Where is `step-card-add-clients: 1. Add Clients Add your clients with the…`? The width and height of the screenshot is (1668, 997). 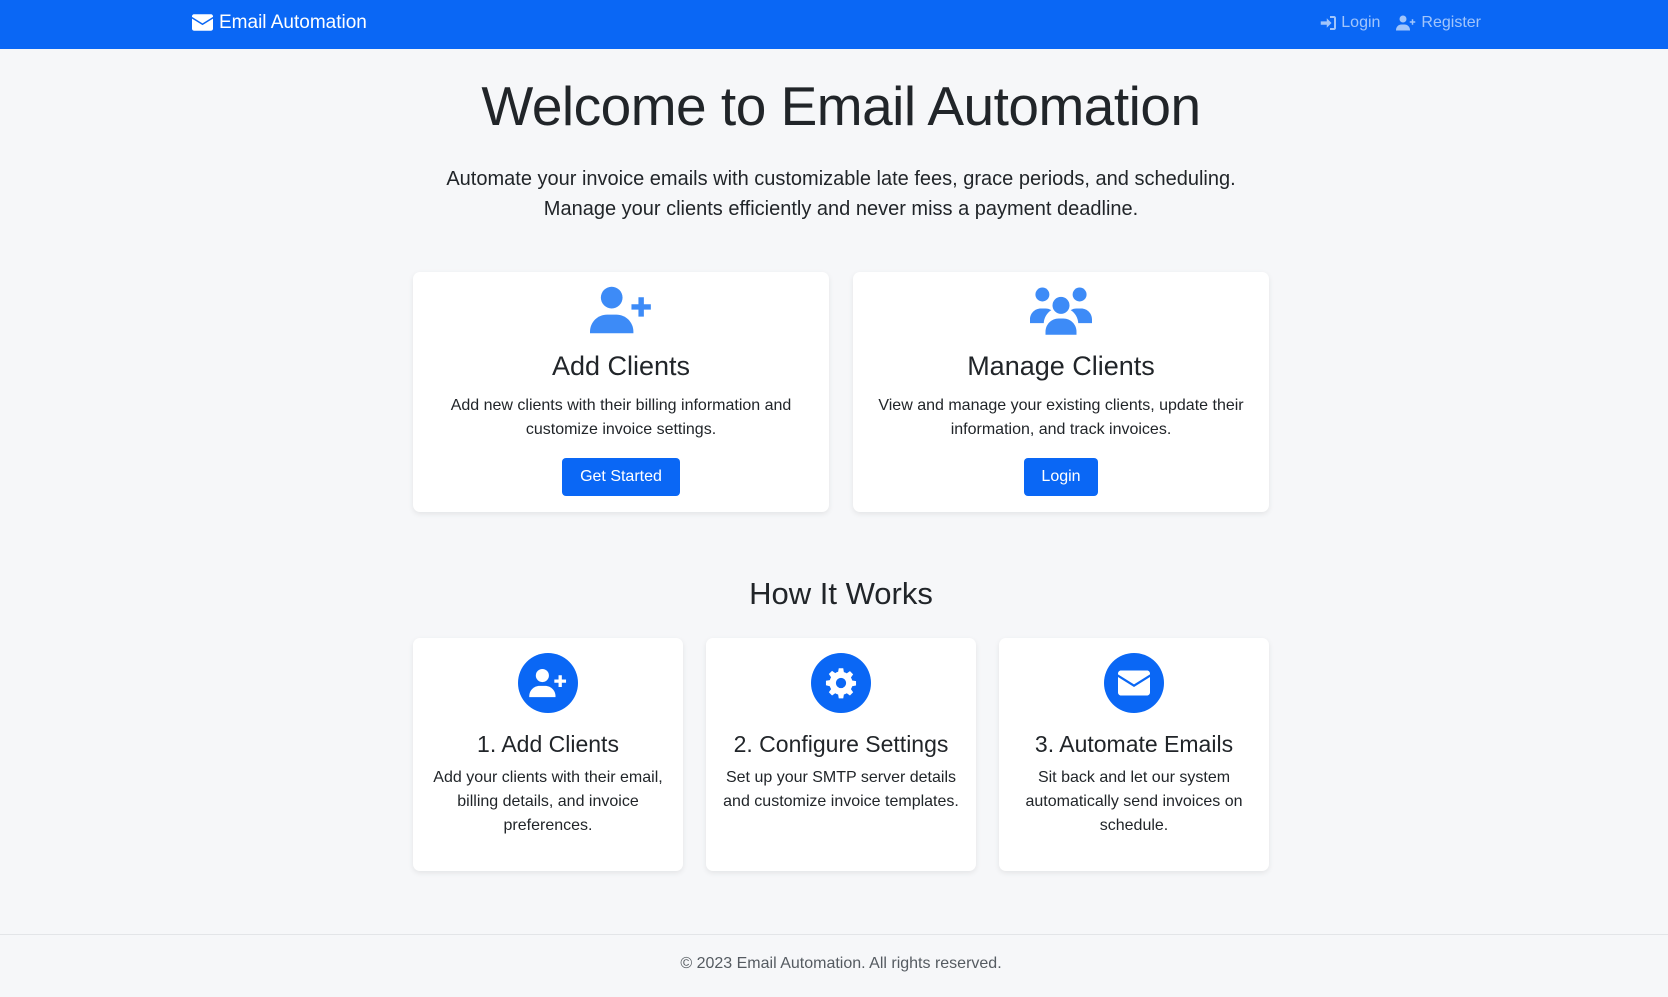
step-card-add-clients: 1. Add Clients Add your clients with the… is located at coordinates (548, 754).